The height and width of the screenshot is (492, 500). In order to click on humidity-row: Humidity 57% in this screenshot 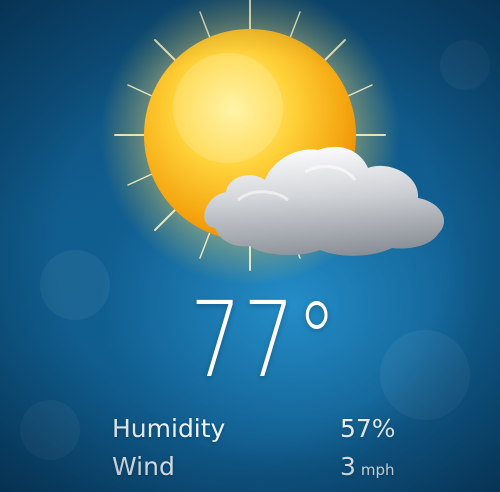, I will do `click(257, 429)`.